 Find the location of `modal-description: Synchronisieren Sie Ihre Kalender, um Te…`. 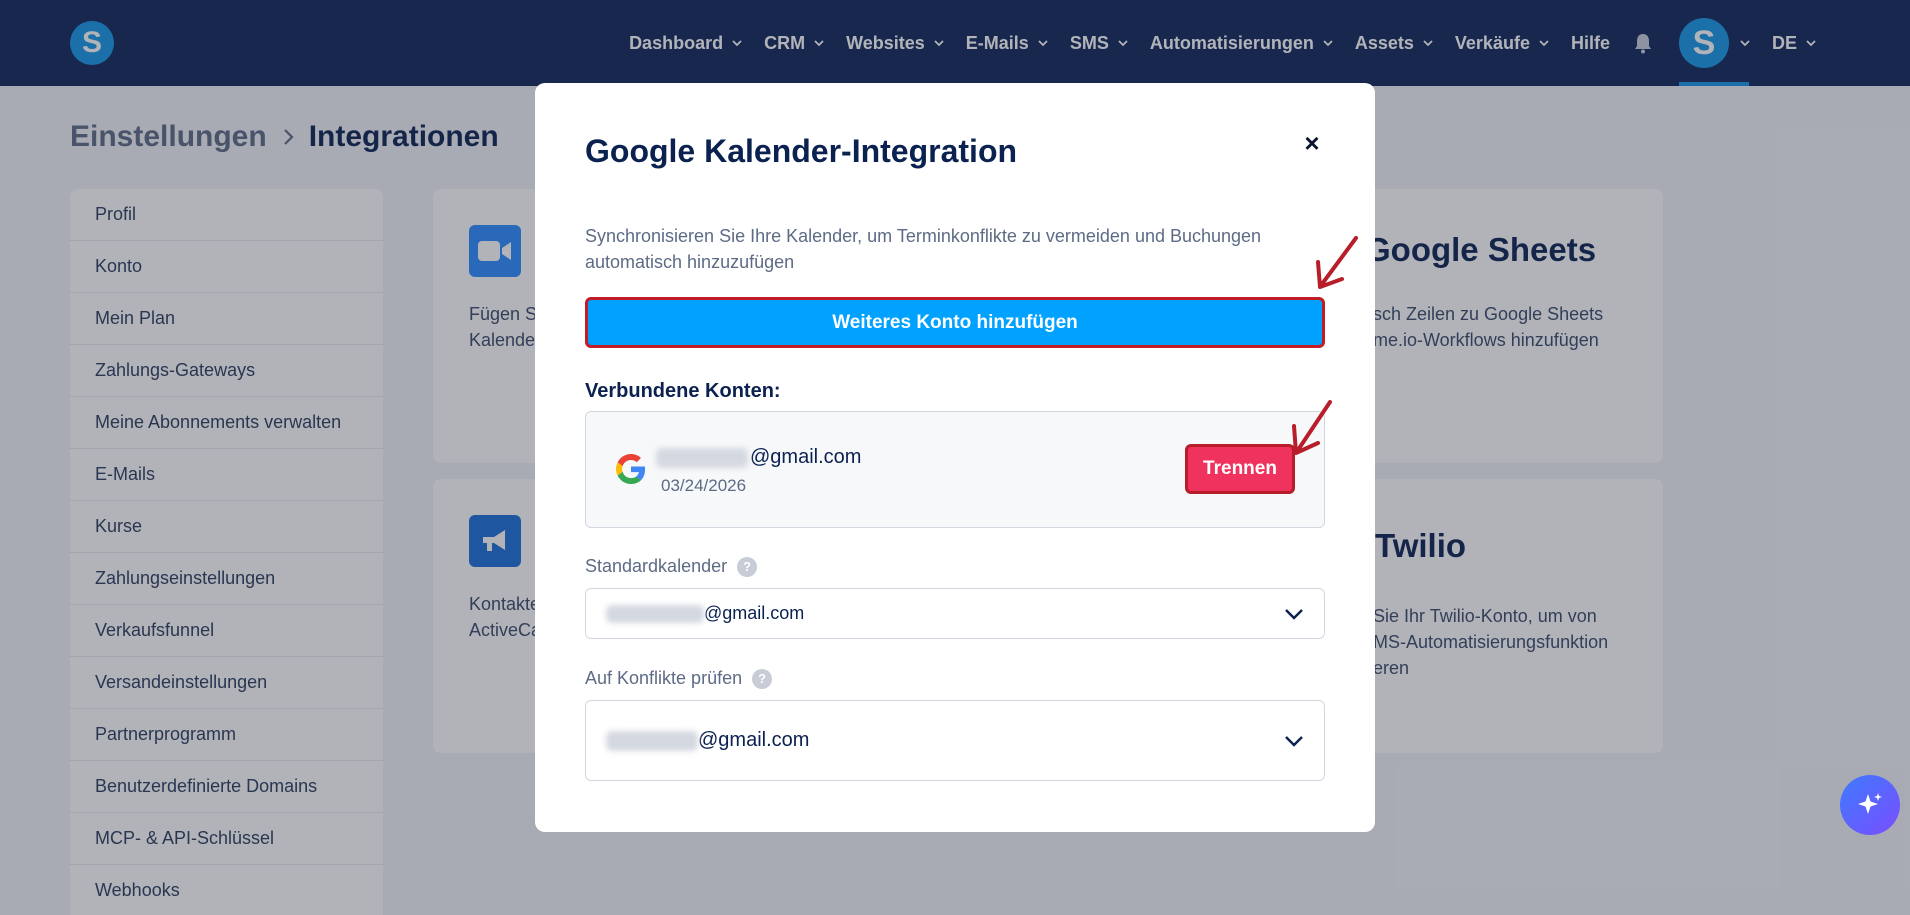

modal-description: Synchronisieren Sie Ihre Kalender, um Te… is located at coordinates (923, 249).